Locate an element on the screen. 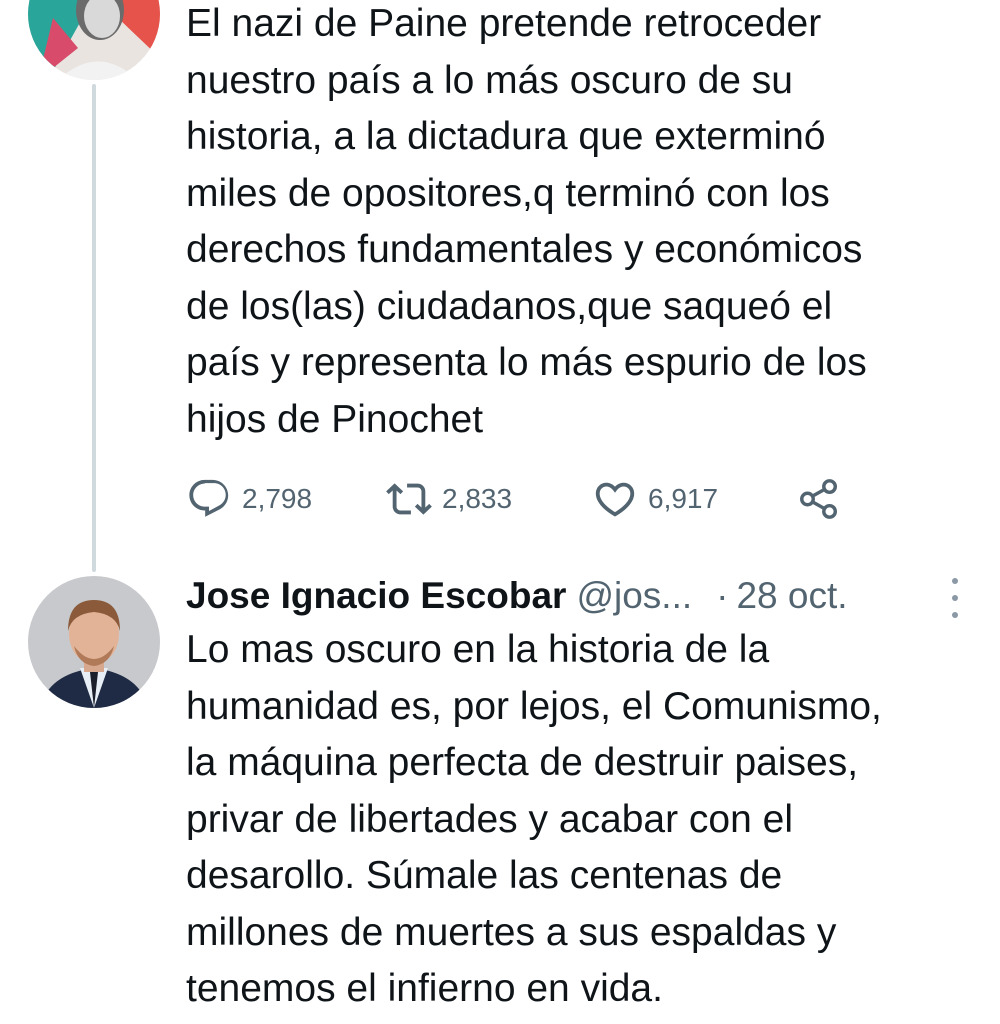 The width and height of the screenshot is (1000, 1024). tweet1-action-bar: 2,798 2,833 6,917 is located at coordinates (514, 499).